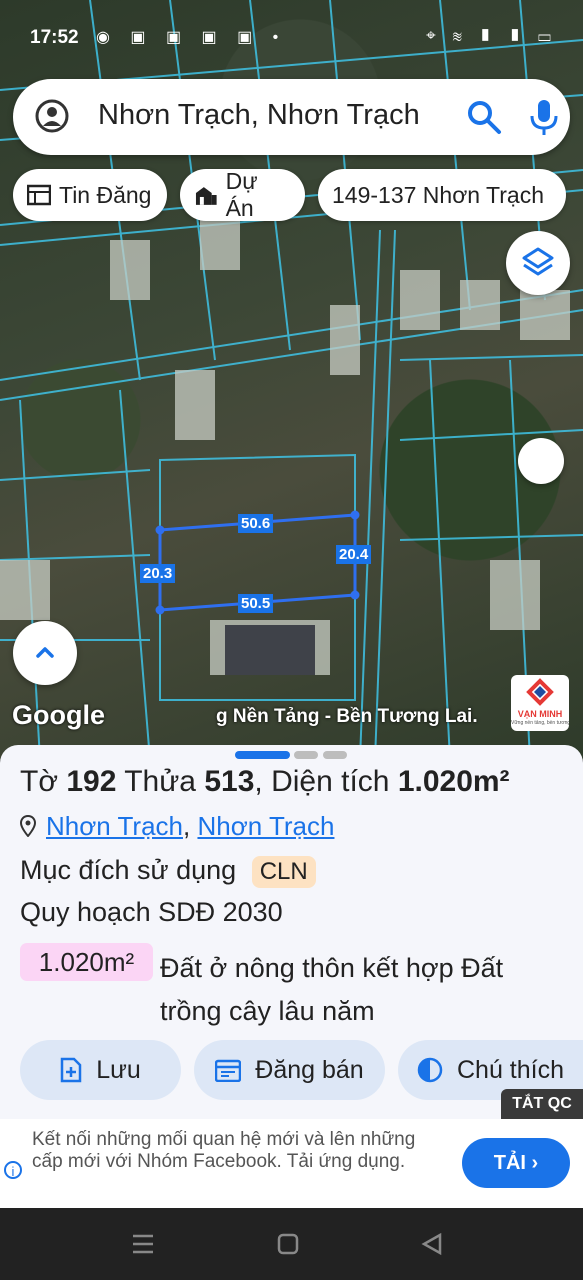 The width and height of the screenshot is (583, 1280). What do you see at coordinates (228, 1070) in the screenshot?
I see `calendar-icon` at bounding box center [228, 1070].